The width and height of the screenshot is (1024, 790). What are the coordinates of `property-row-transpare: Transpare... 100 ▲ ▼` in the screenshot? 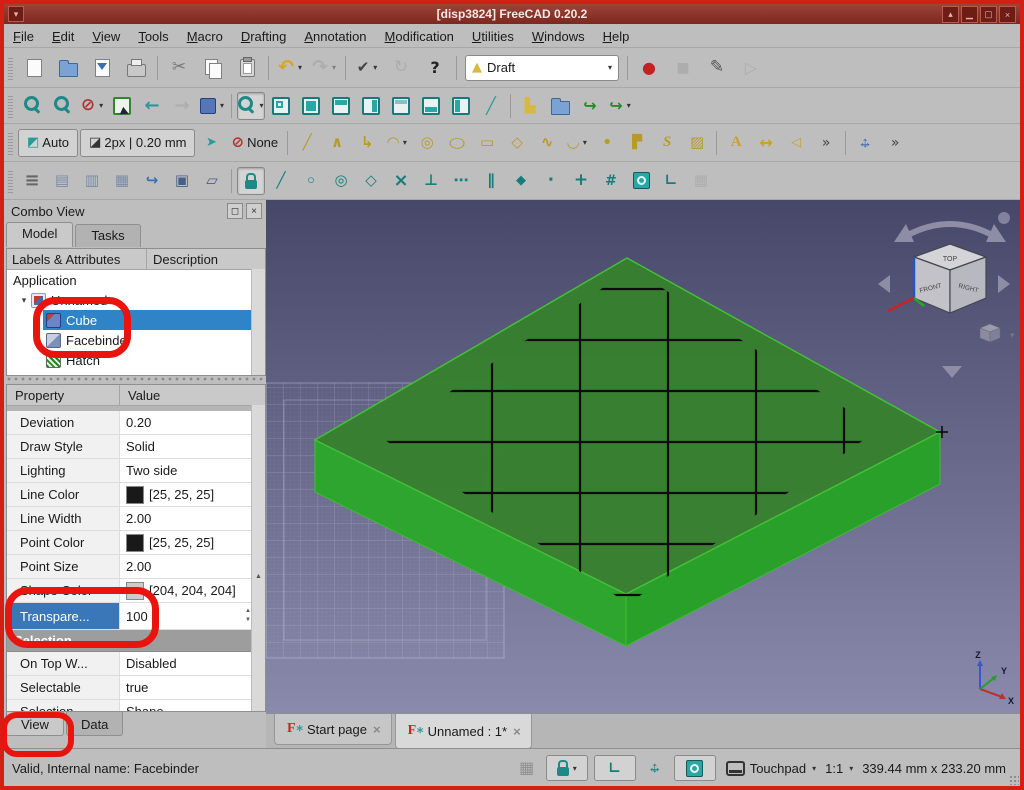 It's located at (129, 616).